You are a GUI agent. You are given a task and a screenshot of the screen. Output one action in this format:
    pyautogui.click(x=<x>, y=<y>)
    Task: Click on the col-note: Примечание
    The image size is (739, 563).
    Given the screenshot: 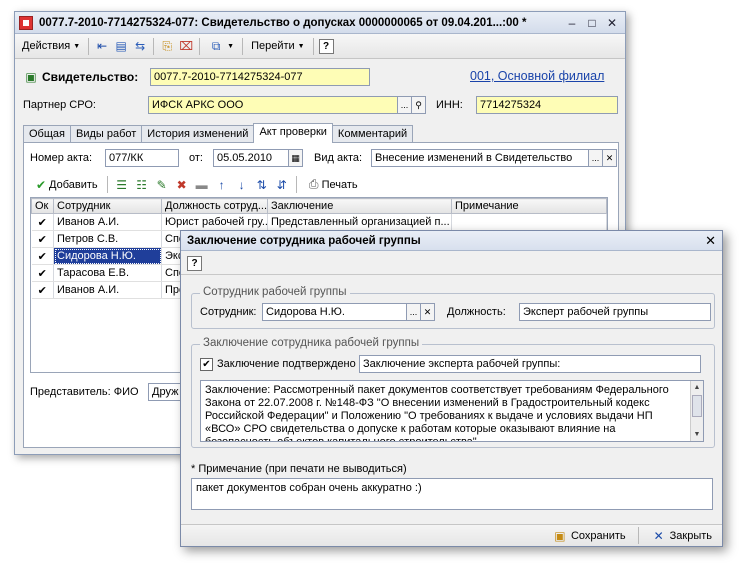 What is the action you would take?
    pyautogui.click(x=529, y=206)
    